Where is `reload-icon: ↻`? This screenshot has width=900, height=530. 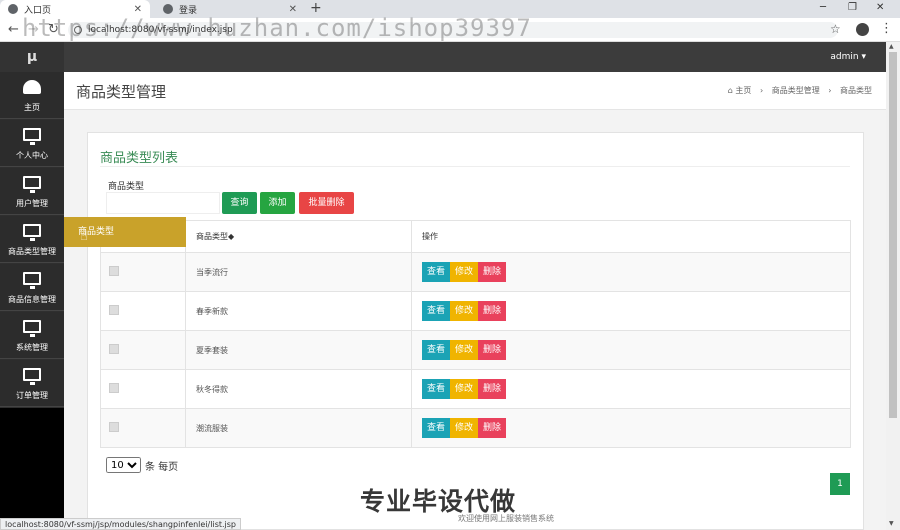 reload-icon: ↻ is located at coordinates (53, 30).